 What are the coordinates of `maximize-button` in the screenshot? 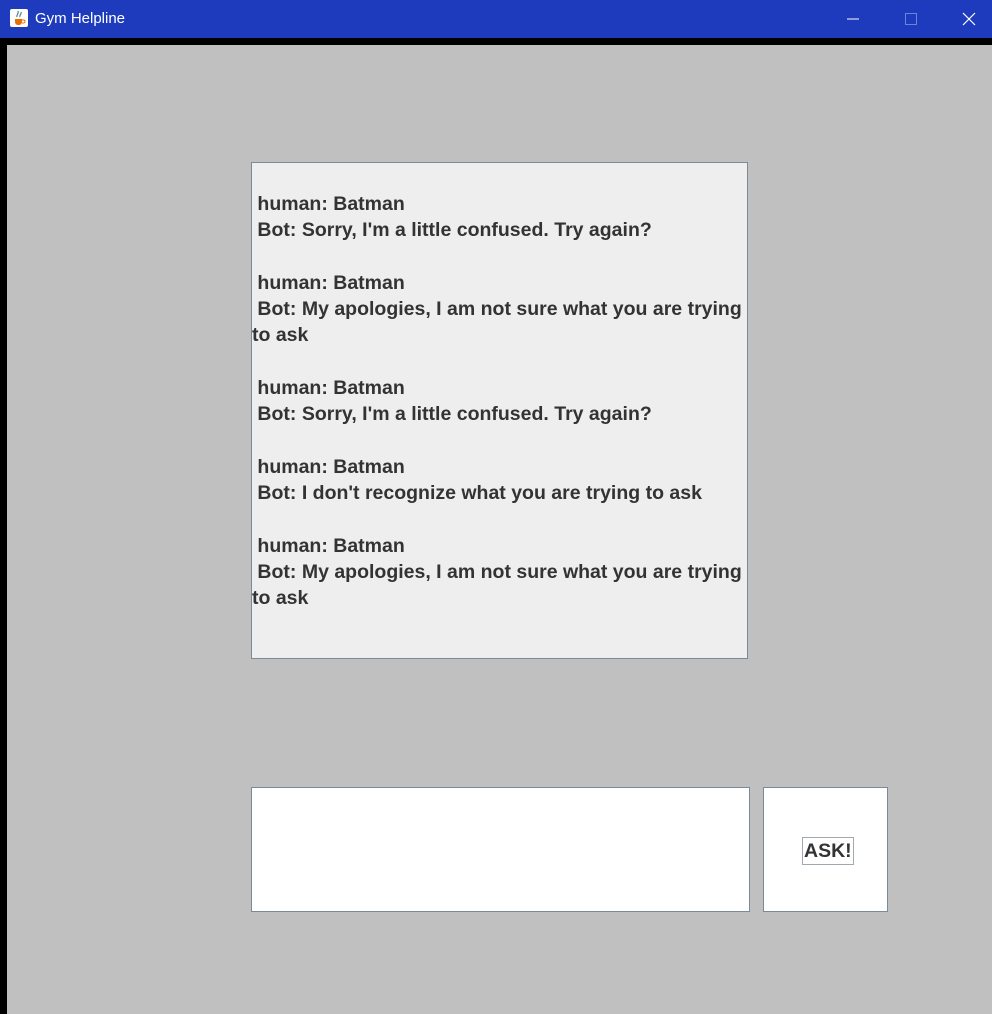 It's located at (911, 19).